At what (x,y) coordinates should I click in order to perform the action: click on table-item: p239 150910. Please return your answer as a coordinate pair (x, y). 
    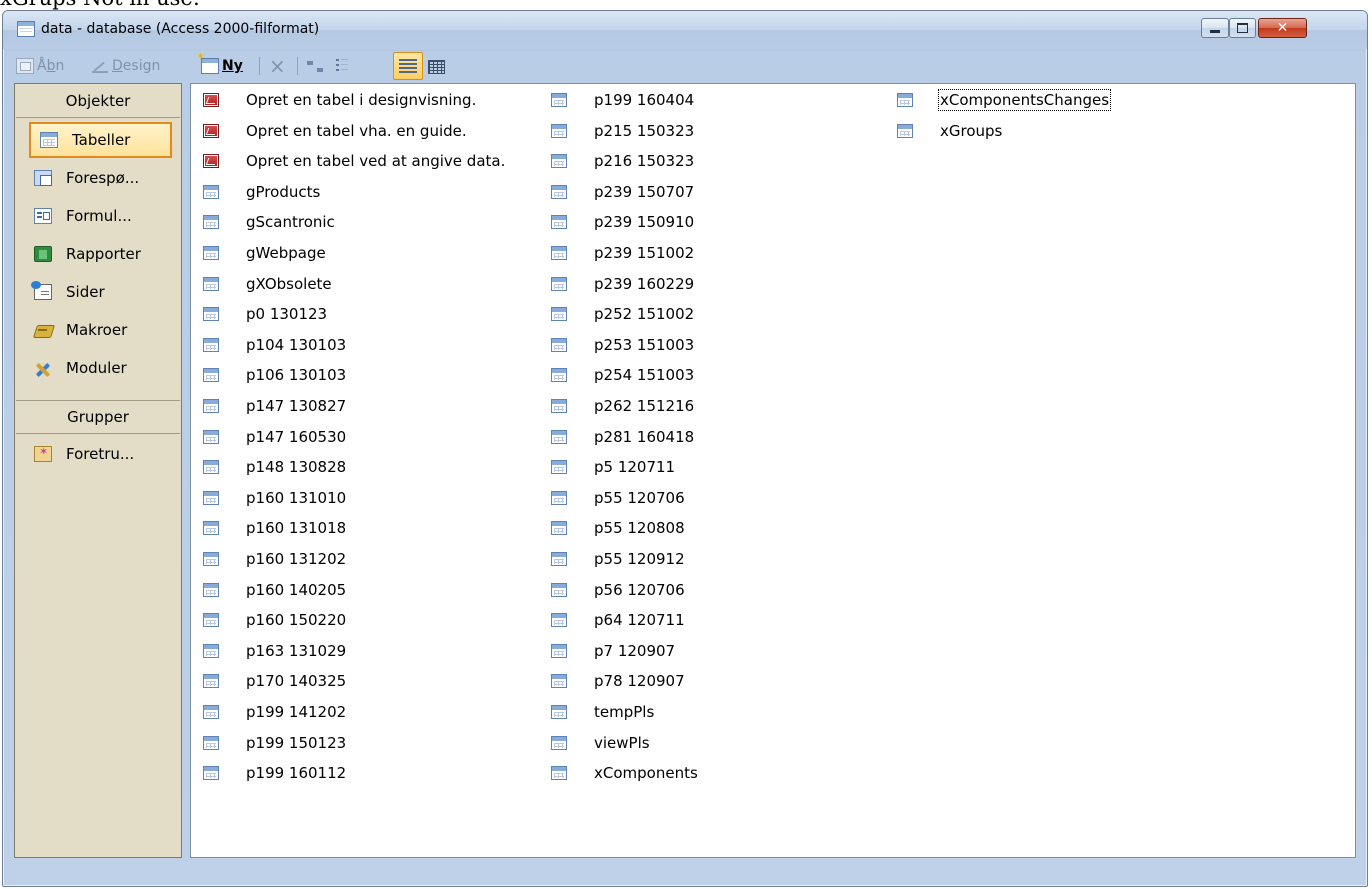
    Looking at the image, I should click on (623, 222).